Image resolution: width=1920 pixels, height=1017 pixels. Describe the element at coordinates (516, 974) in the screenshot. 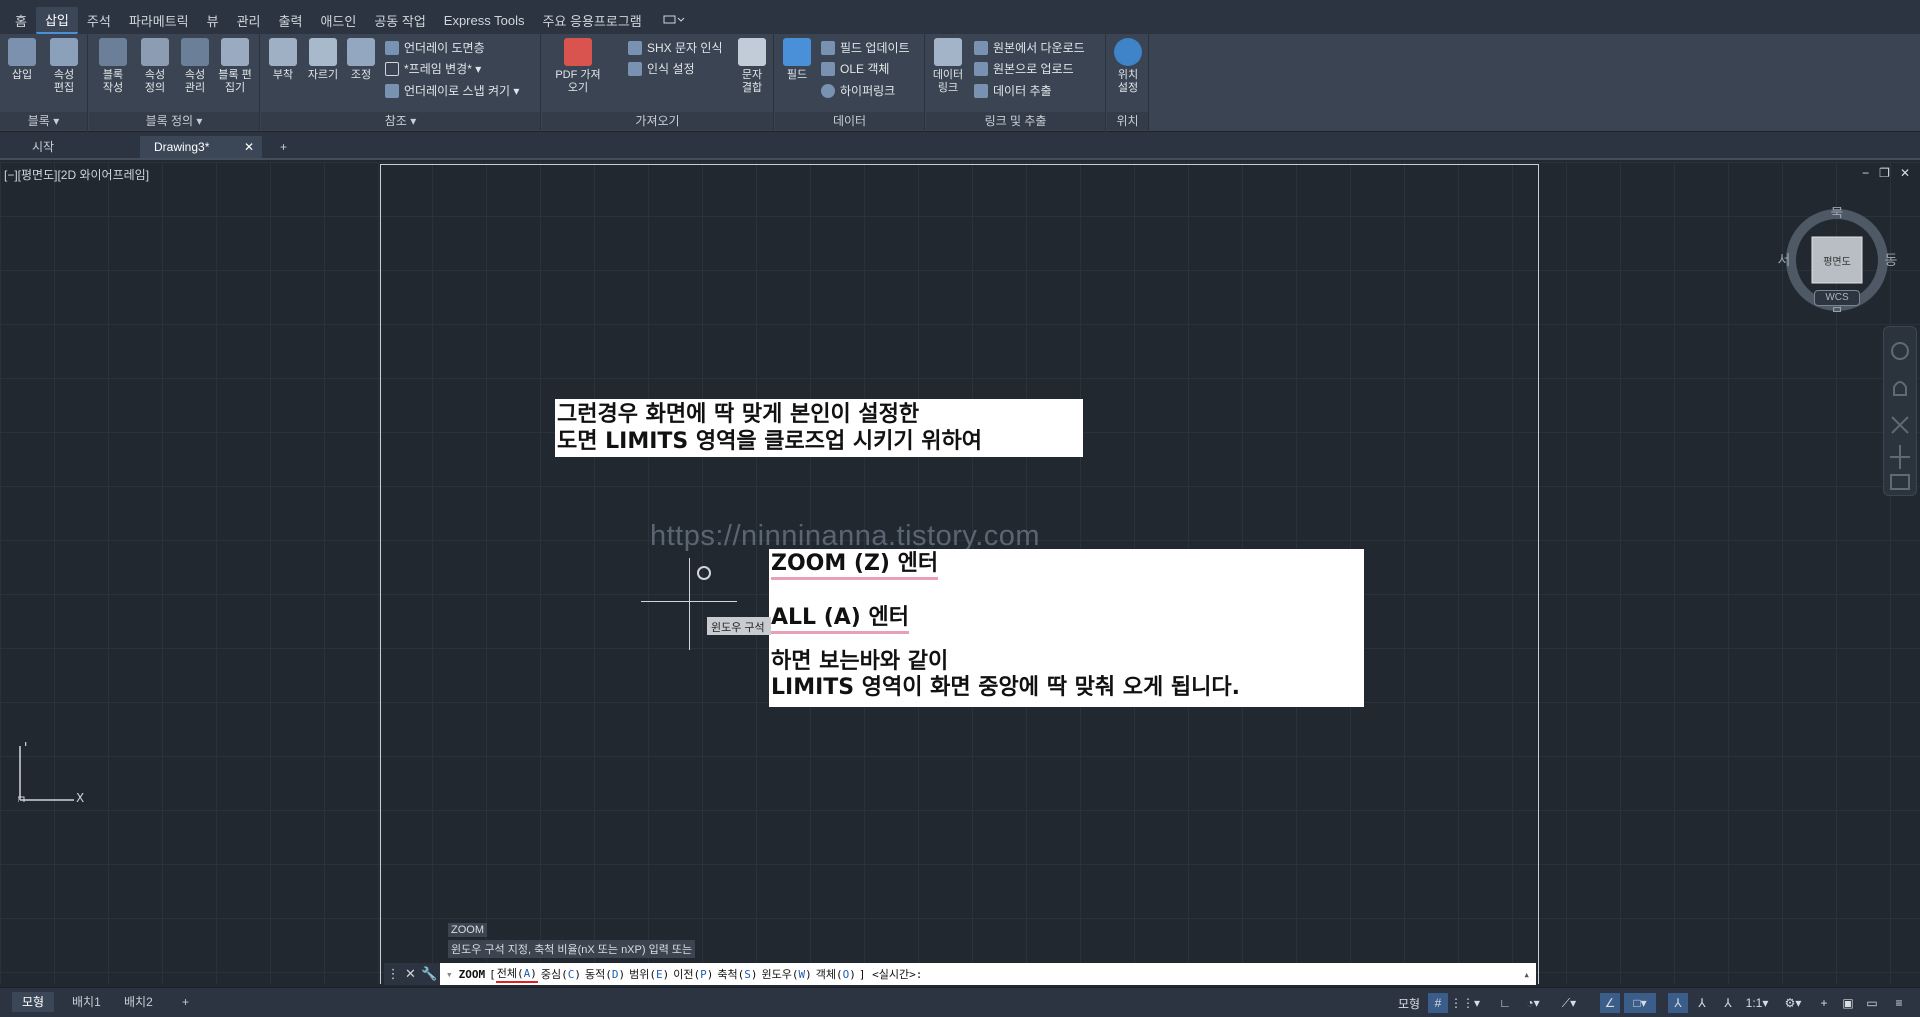

I see `option-all: 전체(A)` at that location.